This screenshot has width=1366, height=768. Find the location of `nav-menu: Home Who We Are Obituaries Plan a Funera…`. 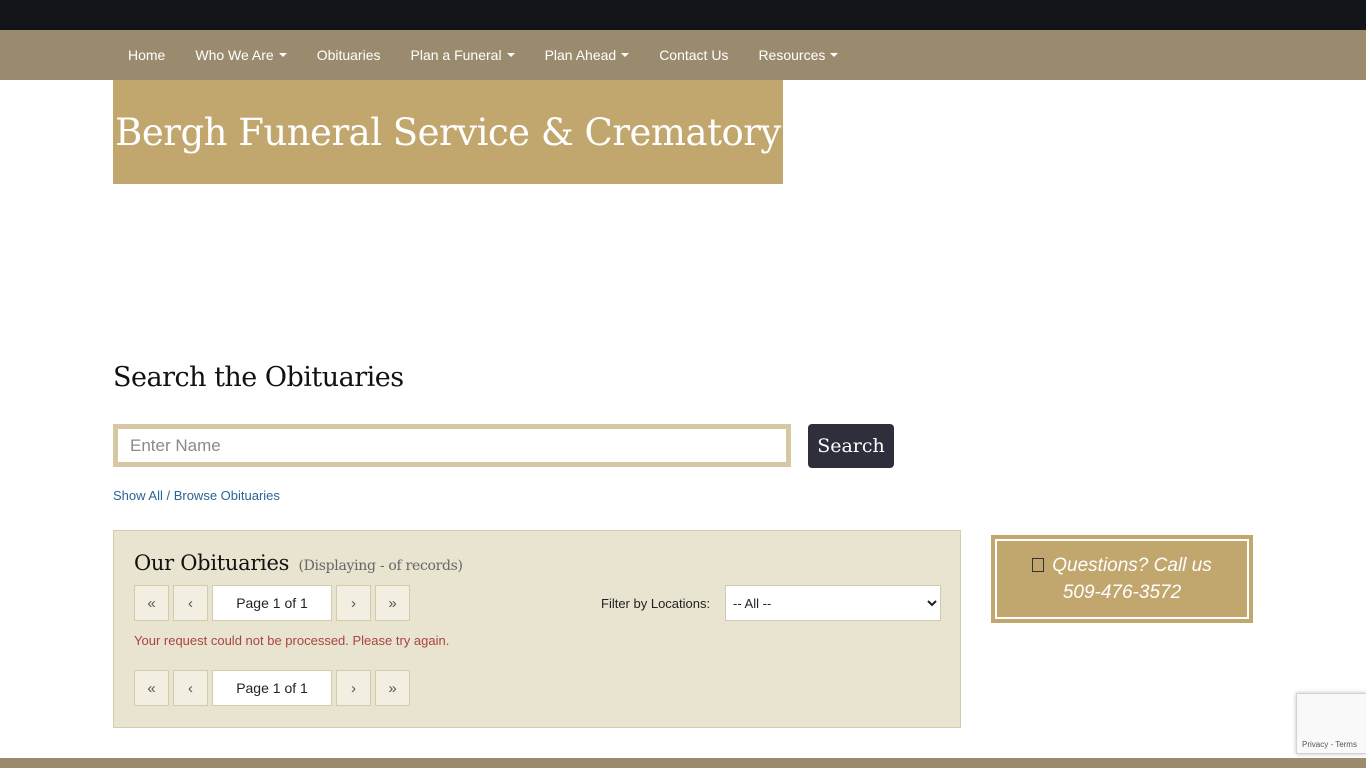

nav-menu: Home Who We Are Obituaries Plan a Funera… is located at coordinates (483, 55).